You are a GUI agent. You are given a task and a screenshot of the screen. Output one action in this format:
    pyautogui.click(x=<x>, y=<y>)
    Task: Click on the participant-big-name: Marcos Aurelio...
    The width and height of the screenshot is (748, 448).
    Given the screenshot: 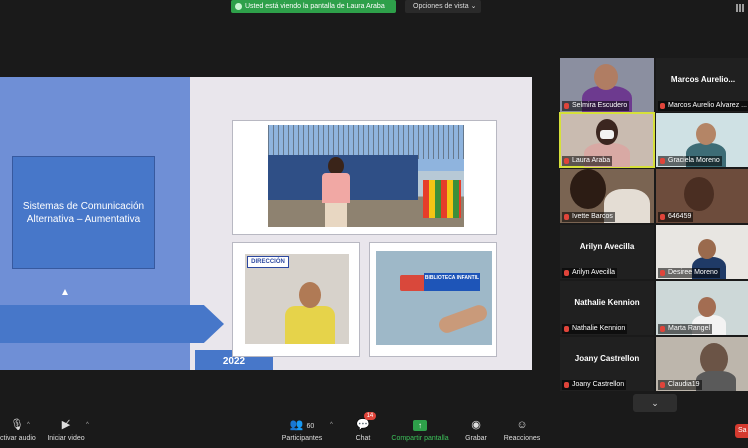 What is the action you would take?
    pyautogui.click(x=703, y=79)
    